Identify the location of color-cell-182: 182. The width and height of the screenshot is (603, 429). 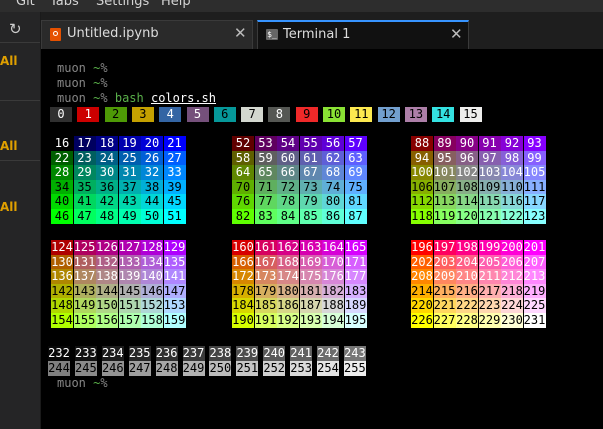
(333, 291).